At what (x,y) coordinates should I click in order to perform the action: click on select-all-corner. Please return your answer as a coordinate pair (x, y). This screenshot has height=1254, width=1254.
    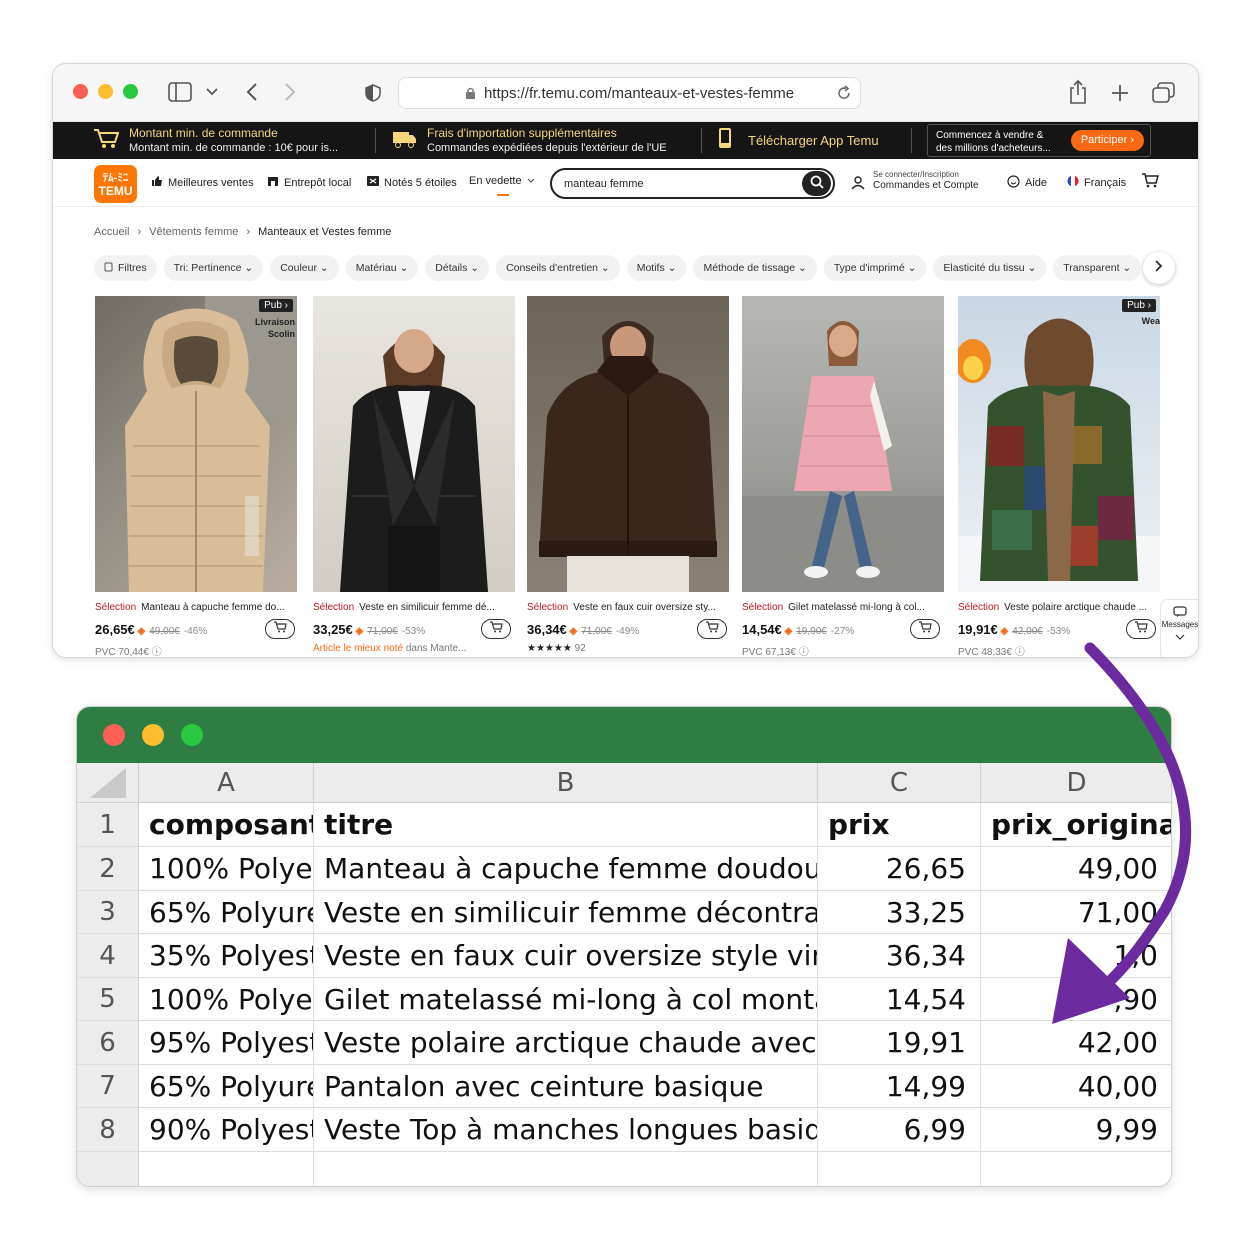
    Looking at the image, I should click on (108, 783).